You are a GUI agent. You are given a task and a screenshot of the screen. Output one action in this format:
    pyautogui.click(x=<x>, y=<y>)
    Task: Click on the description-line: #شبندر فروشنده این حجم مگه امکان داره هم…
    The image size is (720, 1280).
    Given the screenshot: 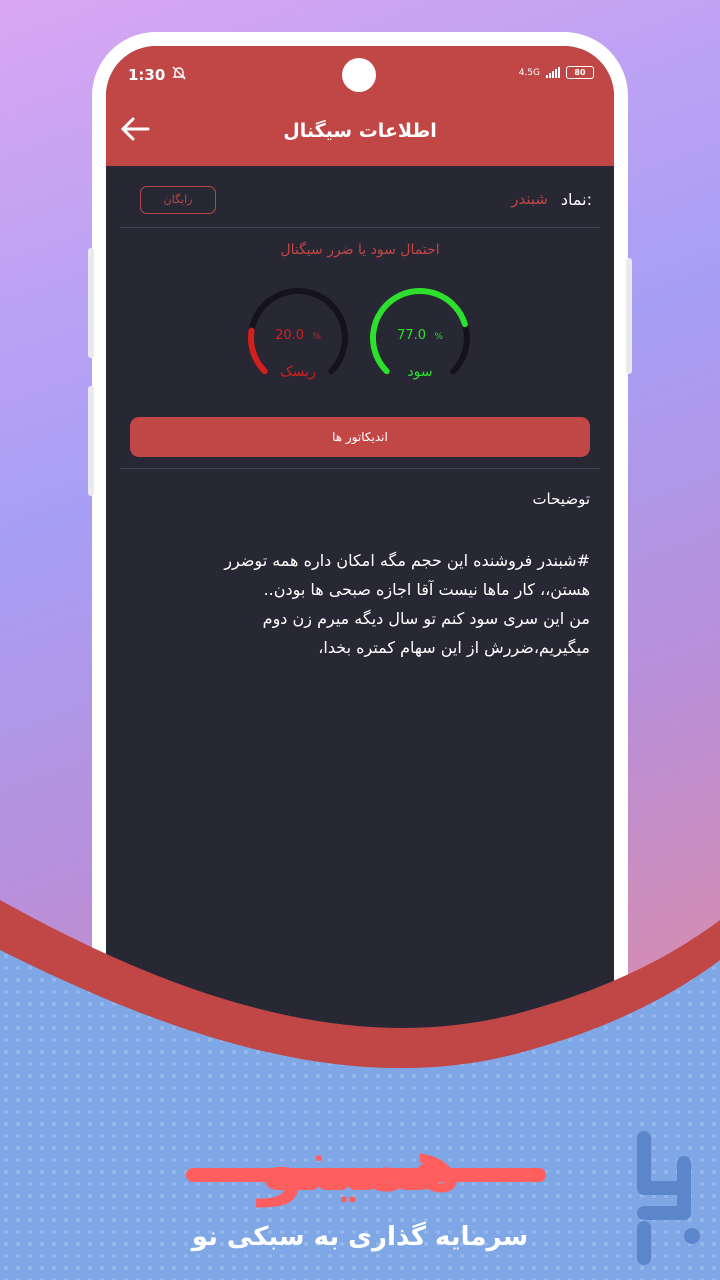 What is the action you would take?
    pyautogui.click(x=407, y=560)
    